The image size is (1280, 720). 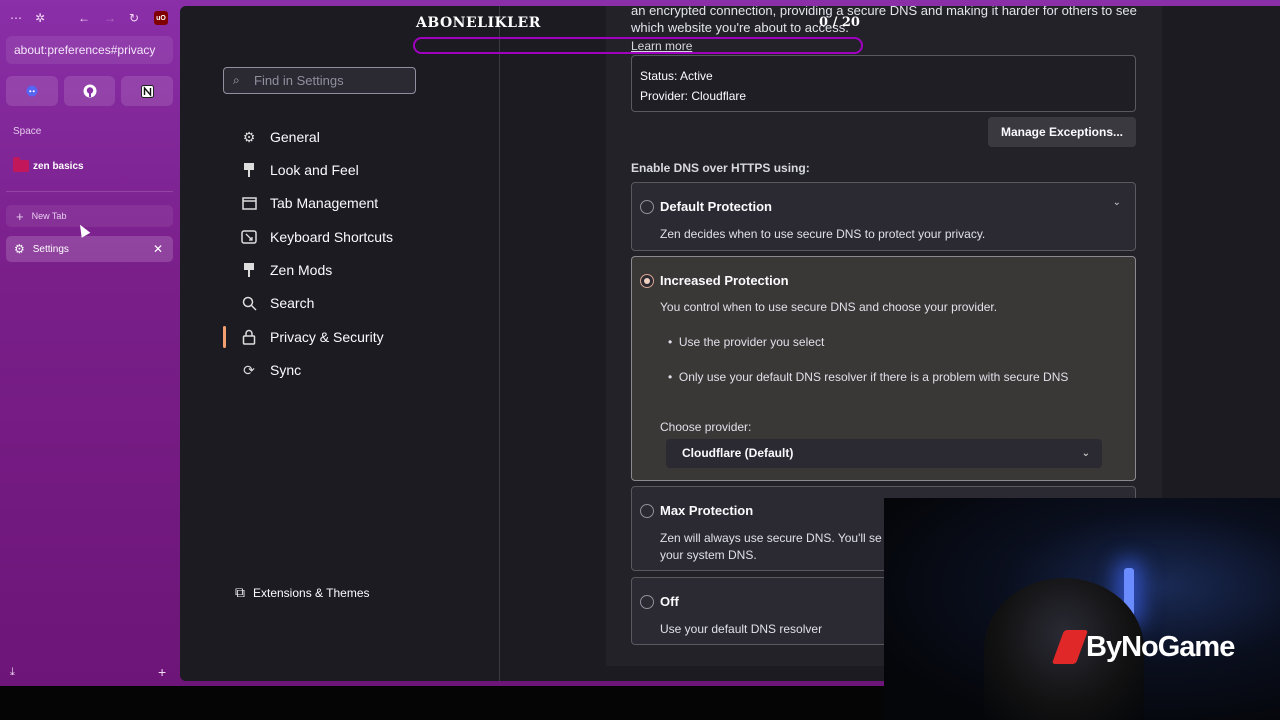 I want to click on essential-notion, so click(x=147, y=91).